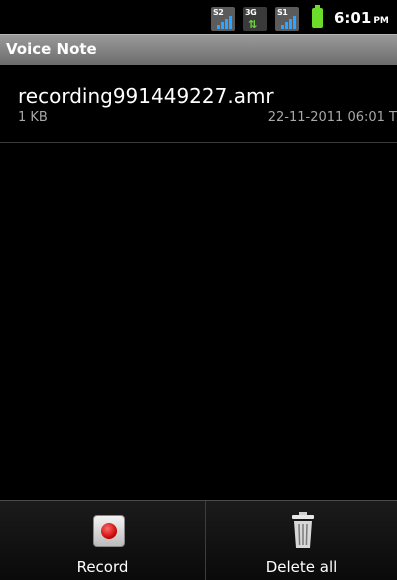  Describe the element at coordinates (301, 567) in the screenshot. I see `delete-all-button-label: Delete all` at that location.